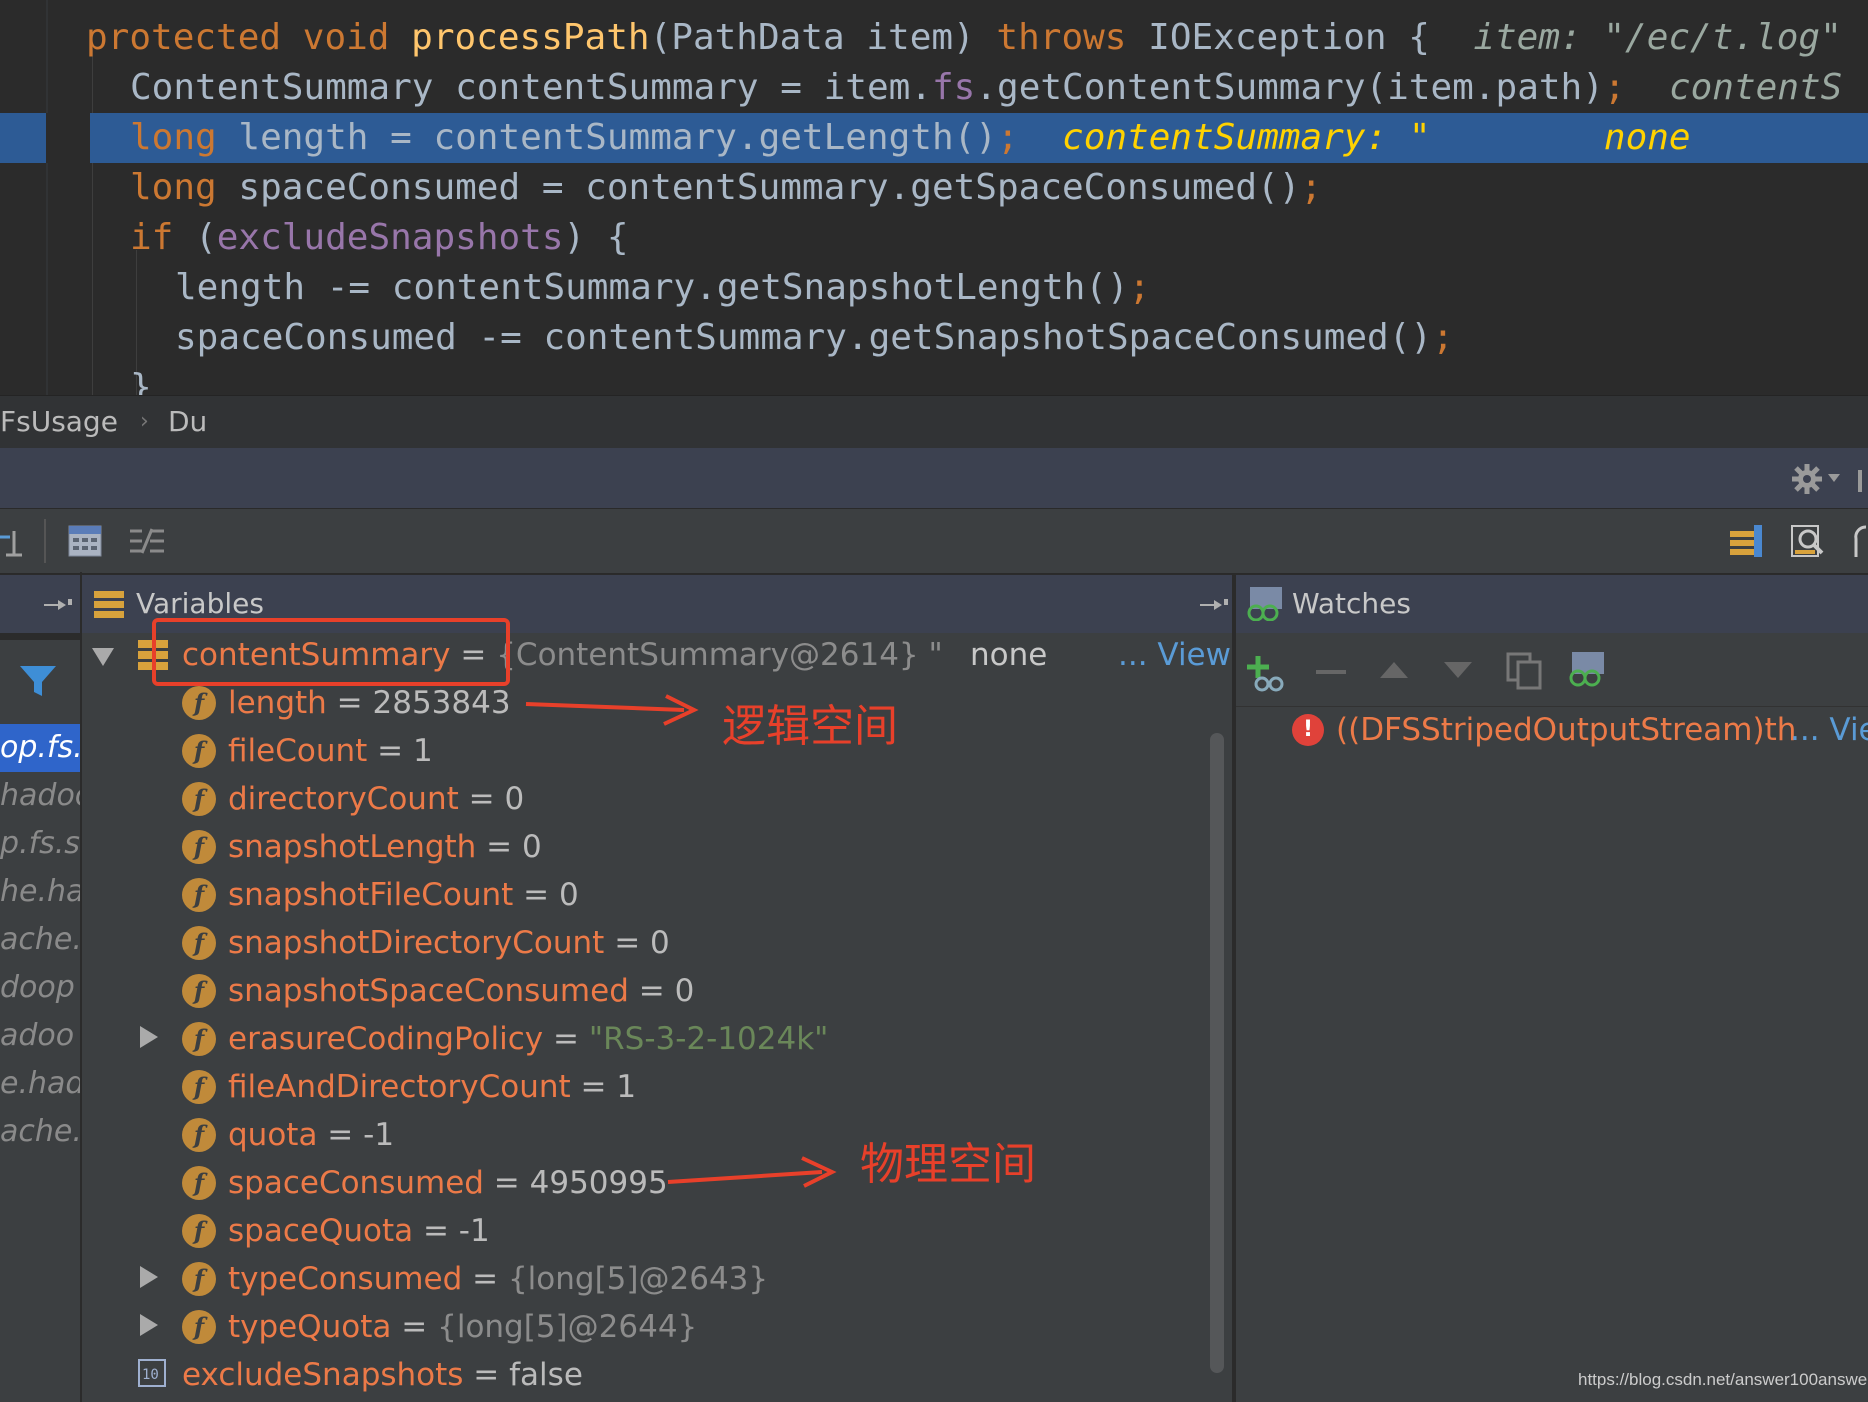  Describe the element at coordinates (660, 37) in the screenshot. I see `paren: (` at that location.